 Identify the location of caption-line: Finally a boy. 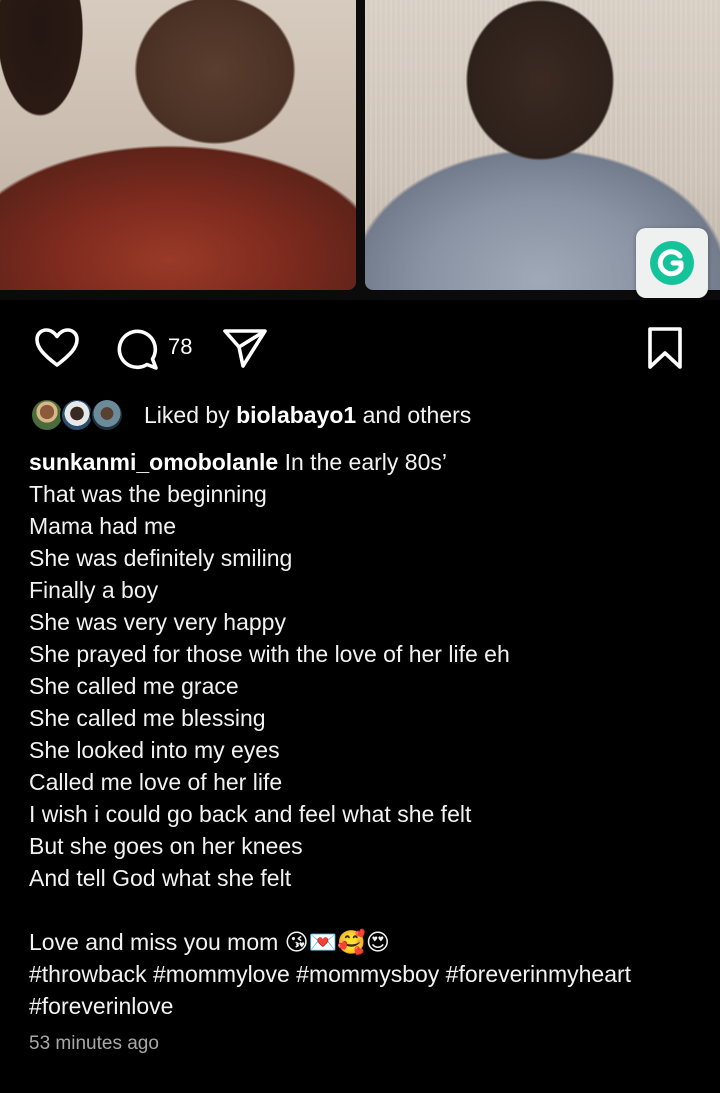
(94, 590).